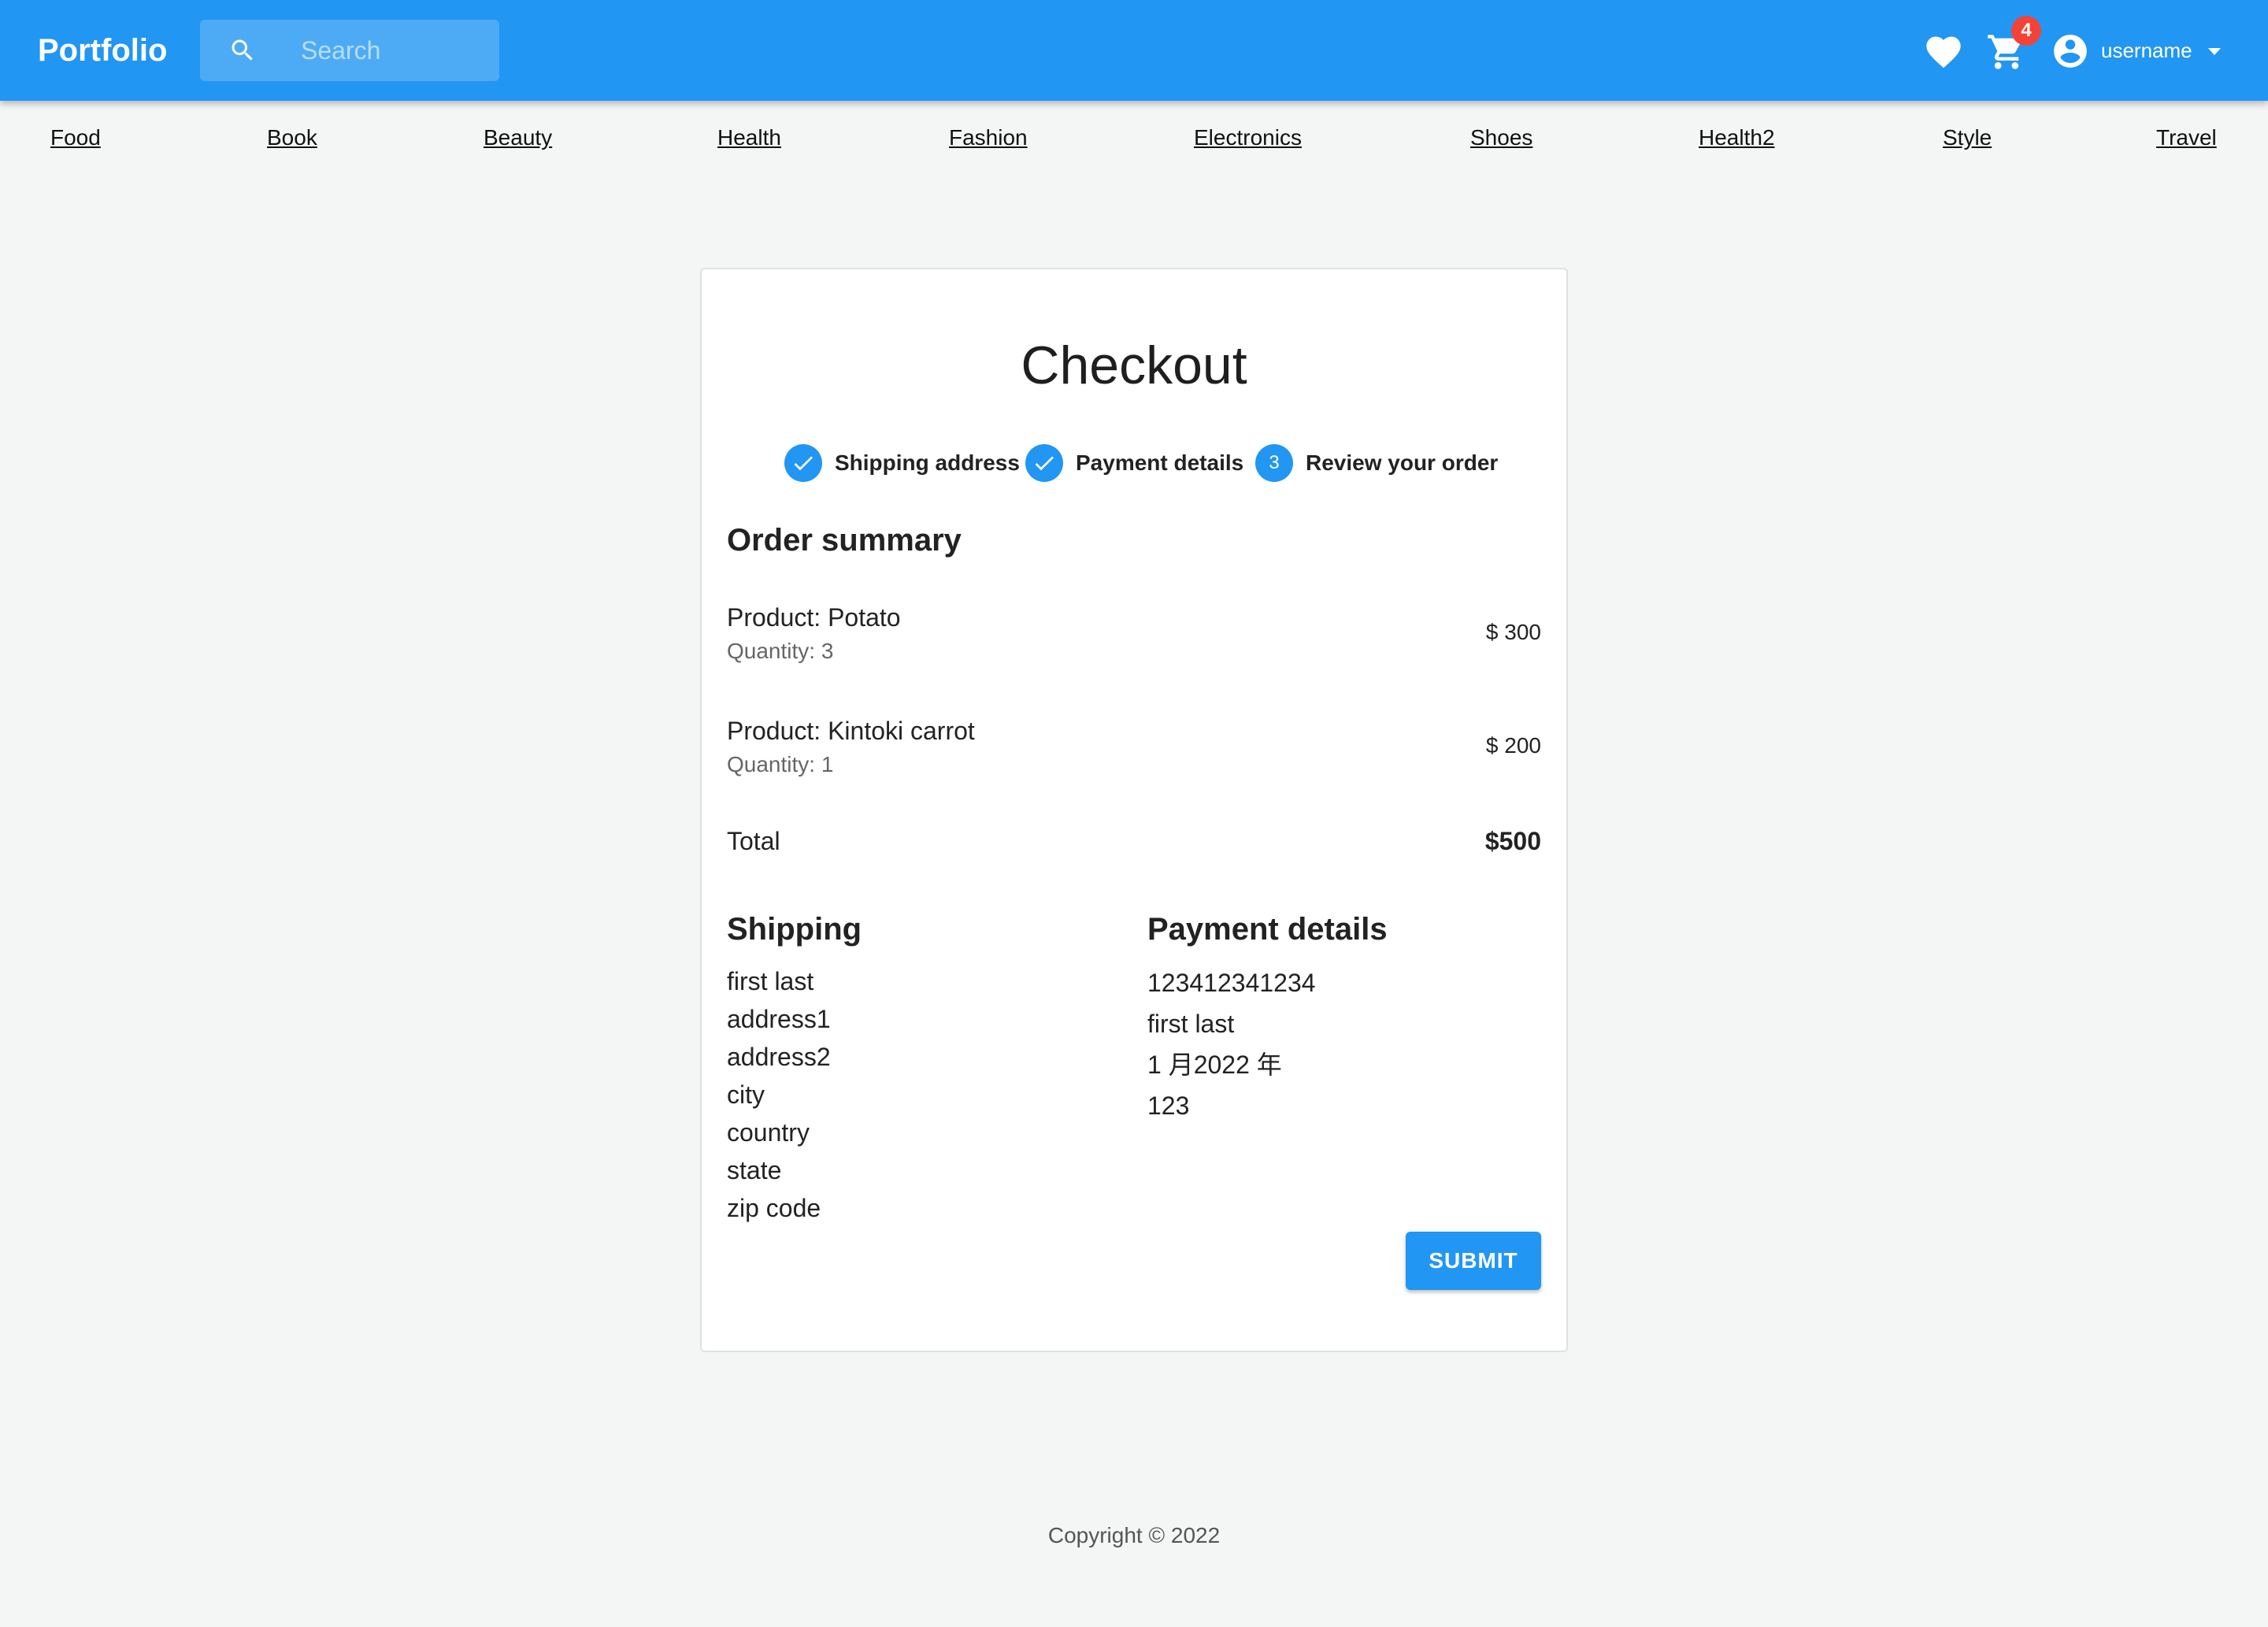 This screenshot has height=1627, width=2268. I want to click on category-link-shoes: Shoes, so click(1501, 138).